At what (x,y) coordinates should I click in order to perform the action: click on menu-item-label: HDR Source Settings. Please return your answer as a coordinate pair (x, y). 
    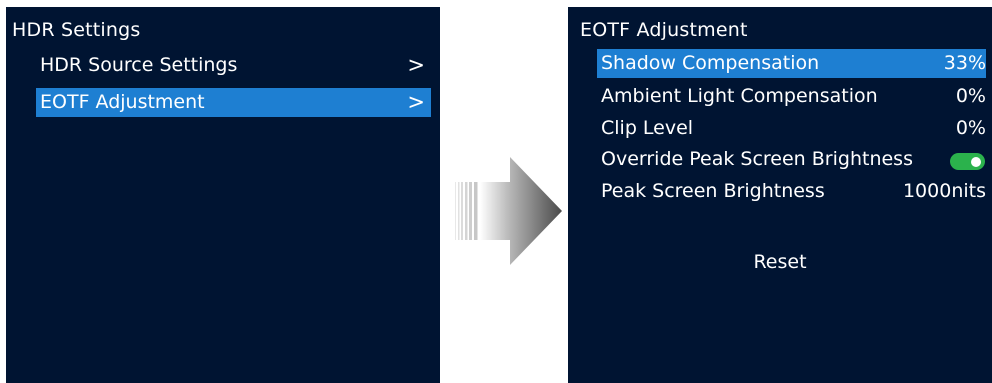
    Looking at the image, I should click on (139, 65).